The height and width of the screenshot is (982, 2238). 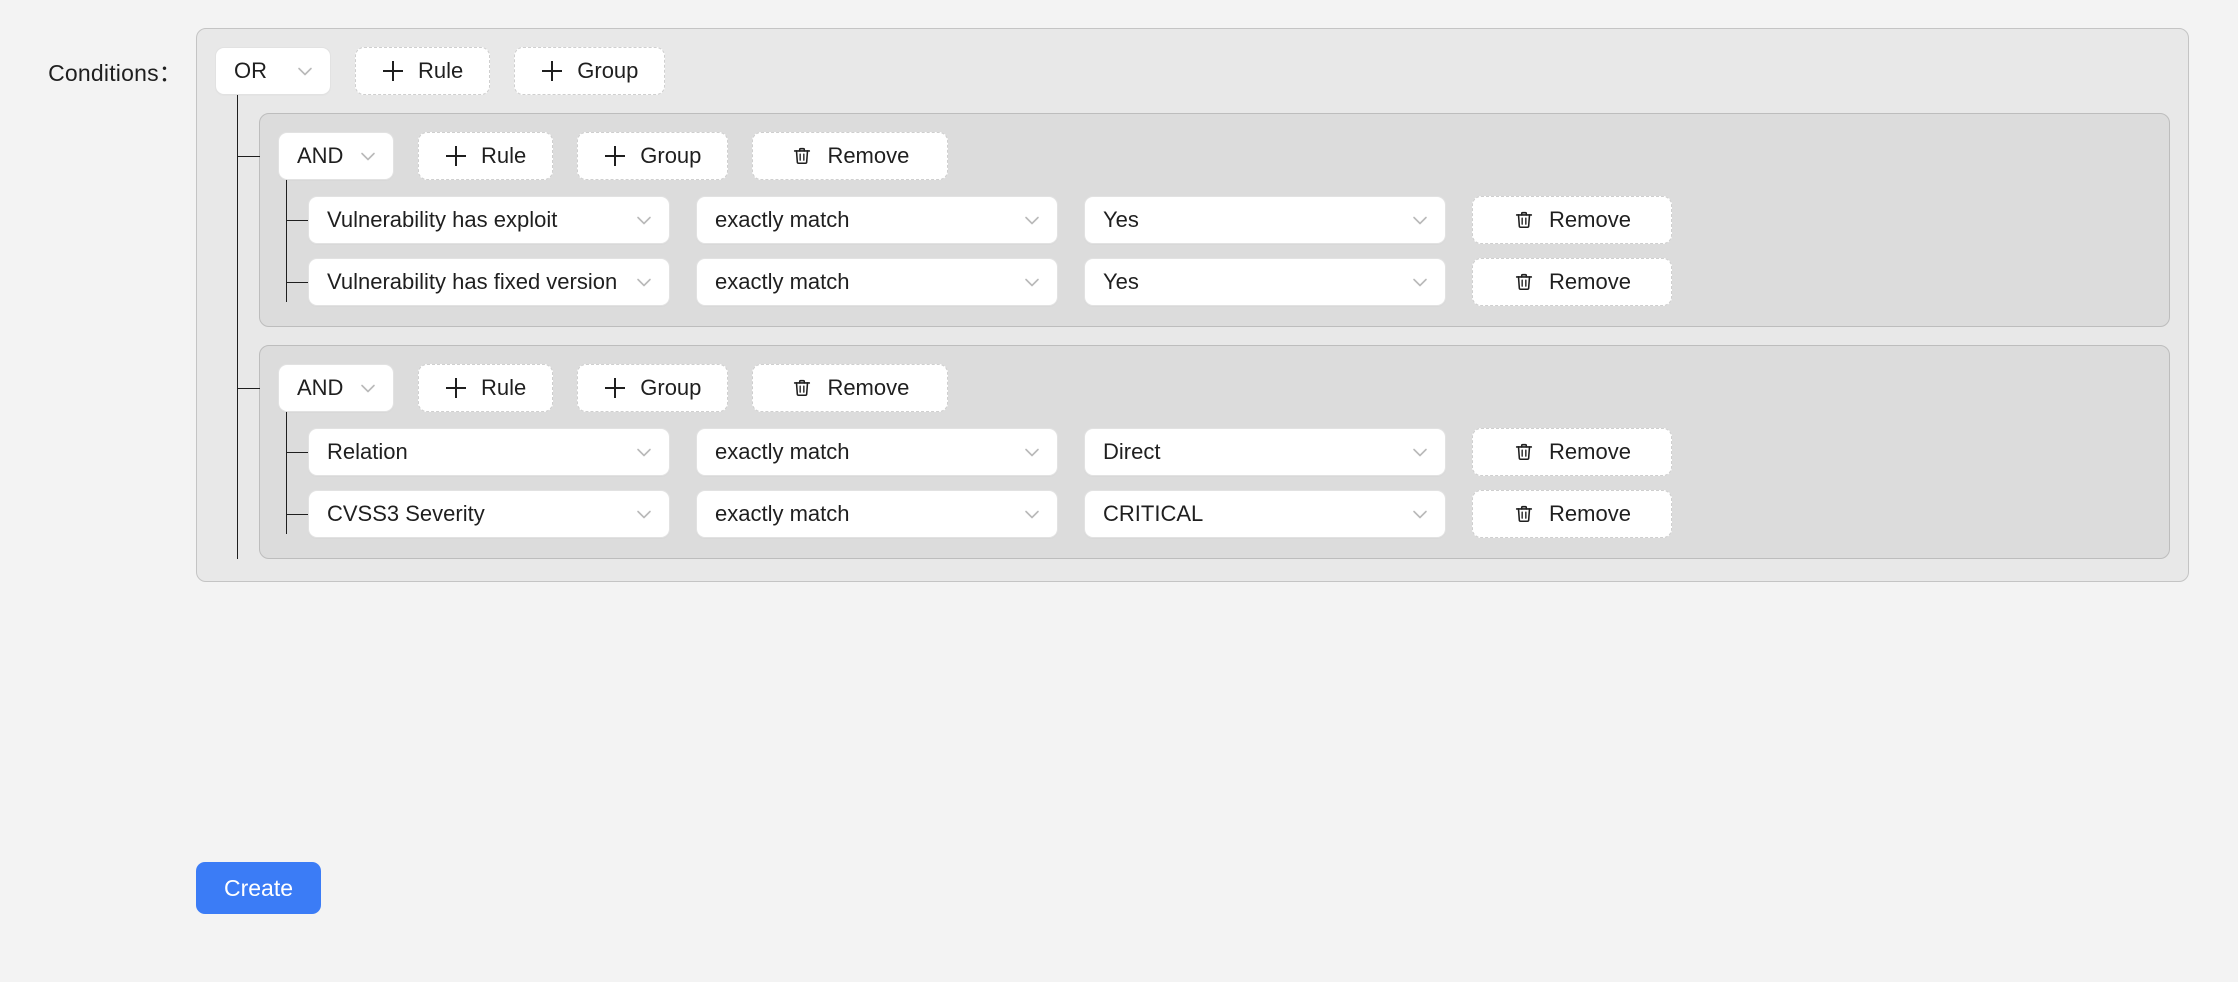 I want to click on rule-value-value: Yes, so click(x=1121, y=219).